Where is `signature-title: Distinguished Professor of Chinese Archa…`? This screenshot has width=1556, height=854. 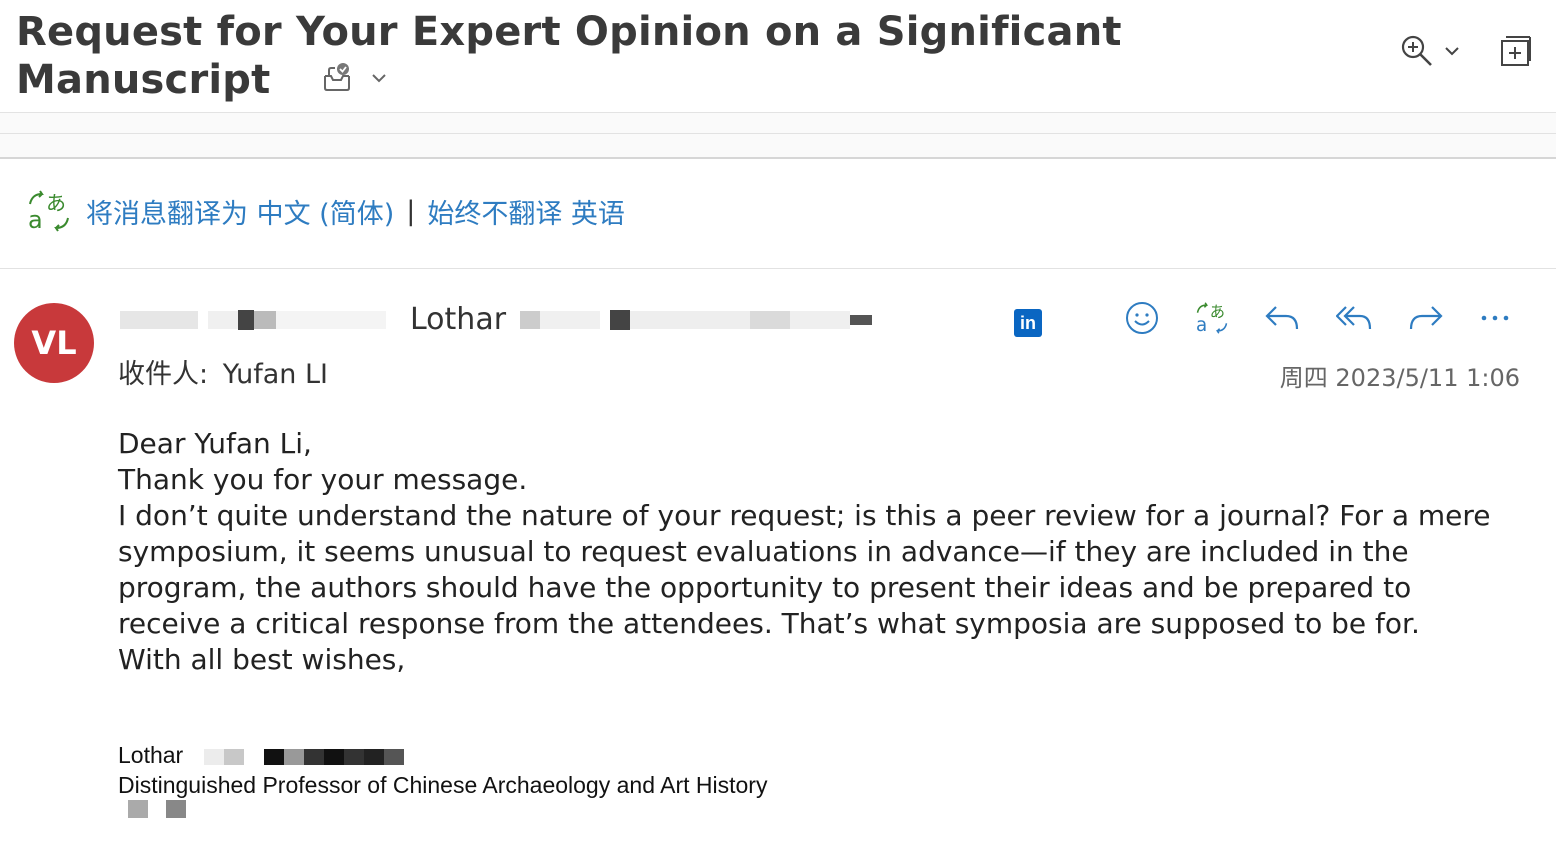 signature-title: Distinguished Professor of Chinese Archa… is located at coordinates (443, 785).